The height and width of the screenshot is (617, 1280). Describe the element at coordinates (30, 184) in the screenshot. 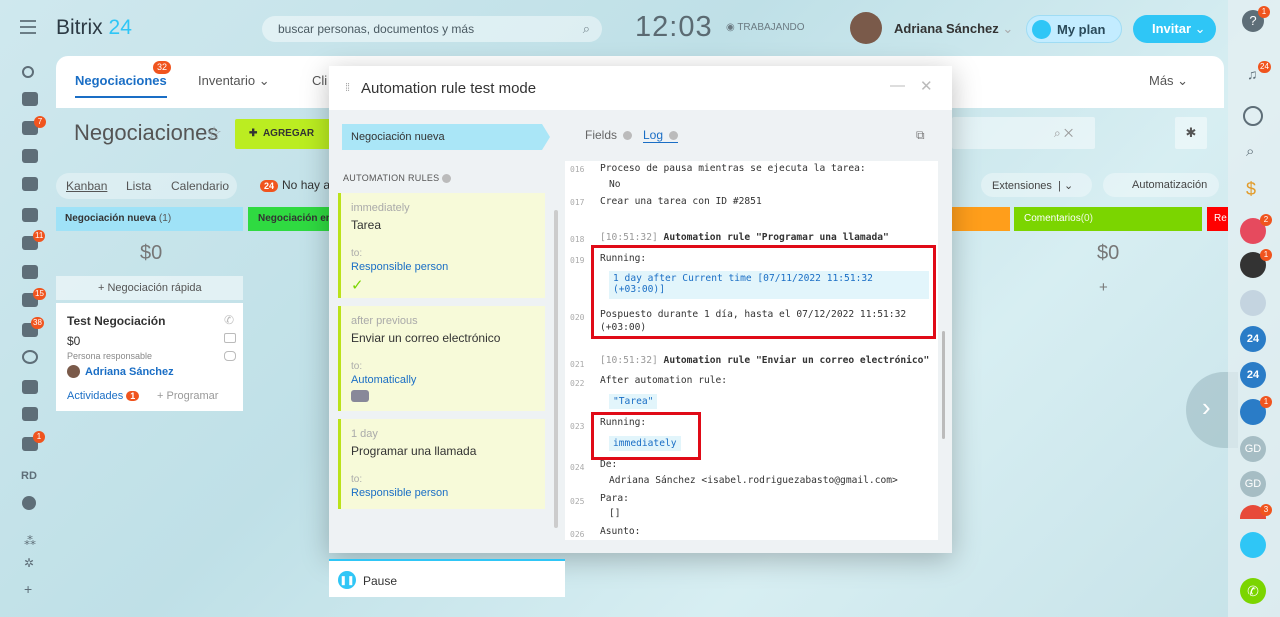

I see `document-icon` at that location.